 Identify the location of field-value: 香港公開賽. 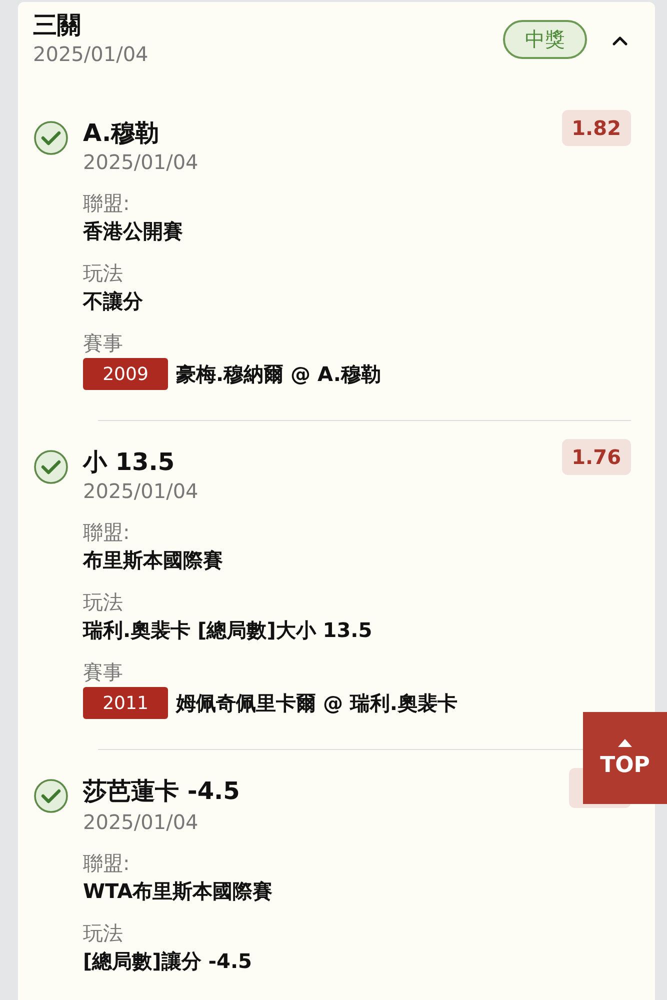
(133, 231).